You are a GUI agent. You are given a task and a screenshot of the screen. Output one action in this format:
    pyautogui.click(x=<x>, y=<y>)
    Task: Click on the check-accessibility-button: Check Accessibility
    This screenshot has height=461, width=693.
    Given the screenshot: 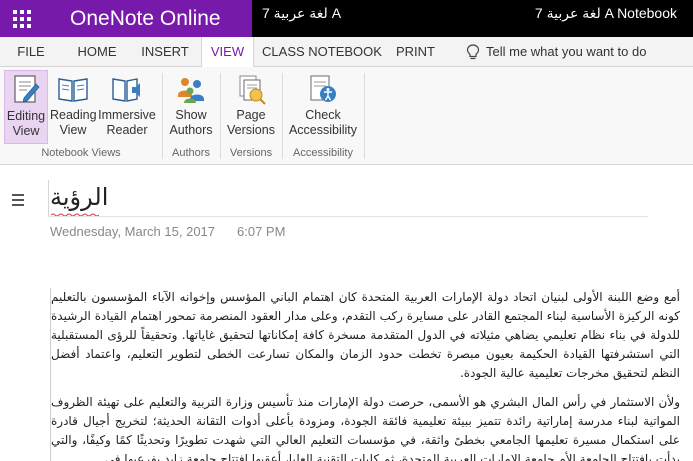 What is the action you would take?
    pyautogui.click(x=323, y=107)
    